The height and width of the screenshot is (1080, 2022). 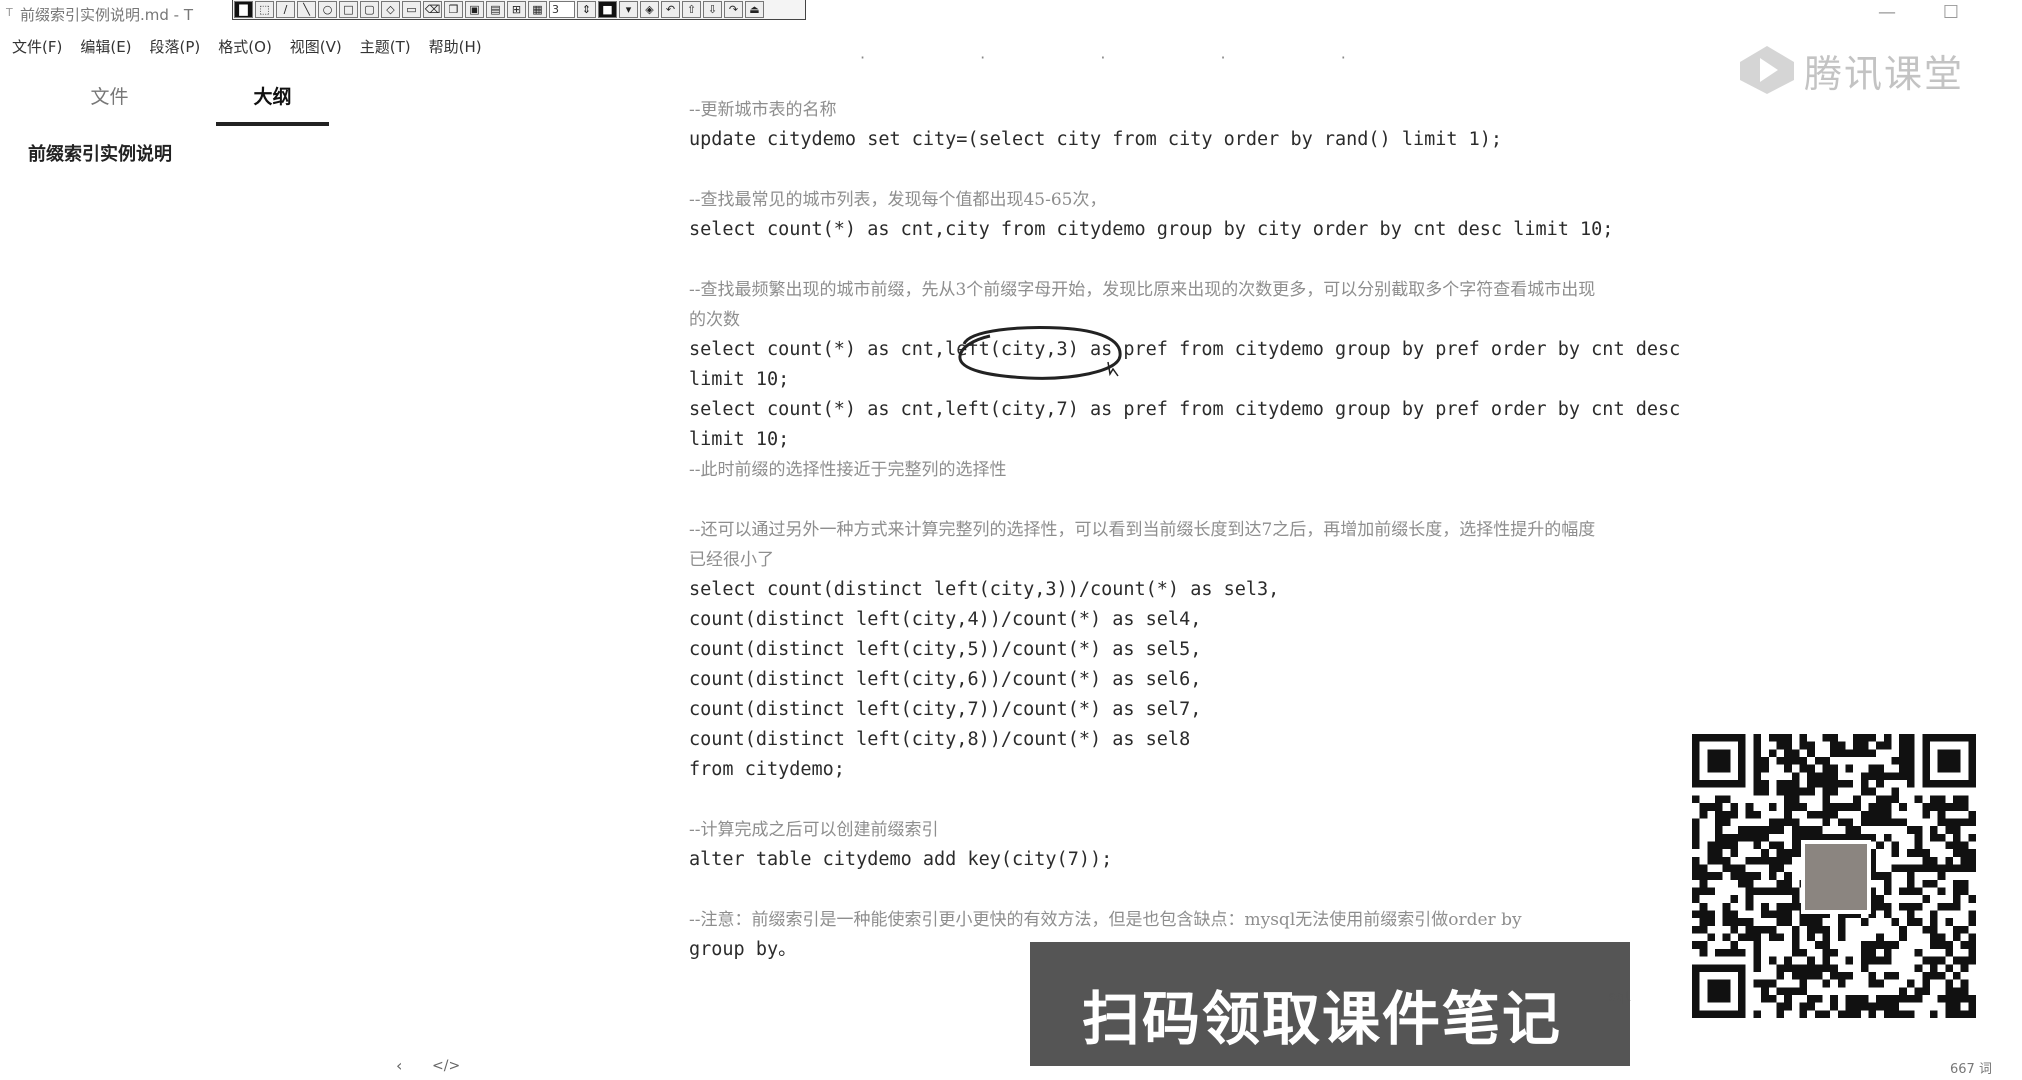 What do you see at coordinates (1040, 353) in the screenshot?
I see `pen-annotation-circle` at bounding box center [1040, 353].